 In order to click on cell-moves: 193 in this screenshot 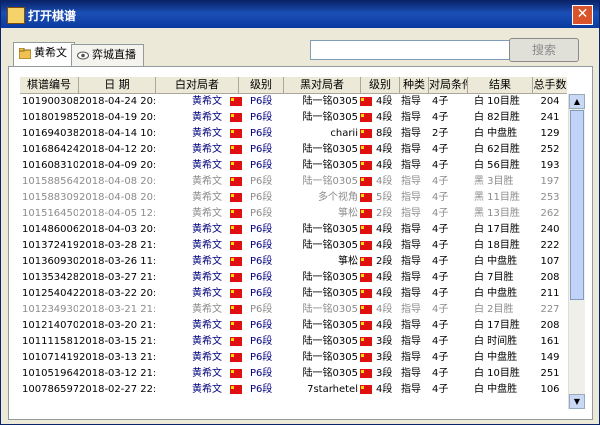, I will do `click(550, 165)`.